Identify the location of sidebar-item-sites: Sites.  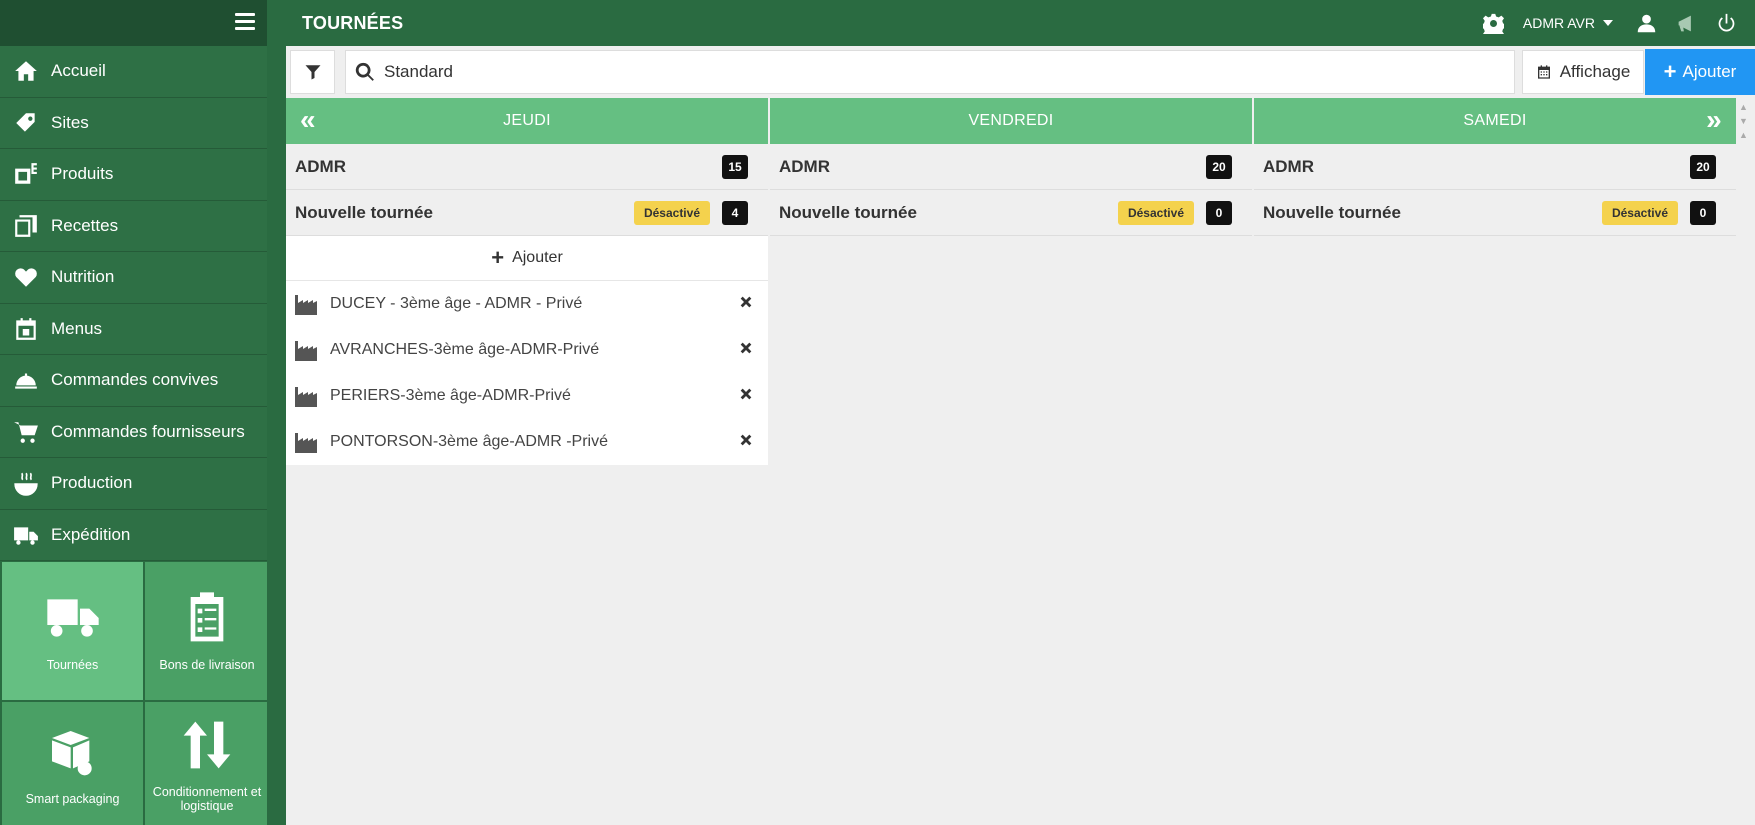
(133, 123).